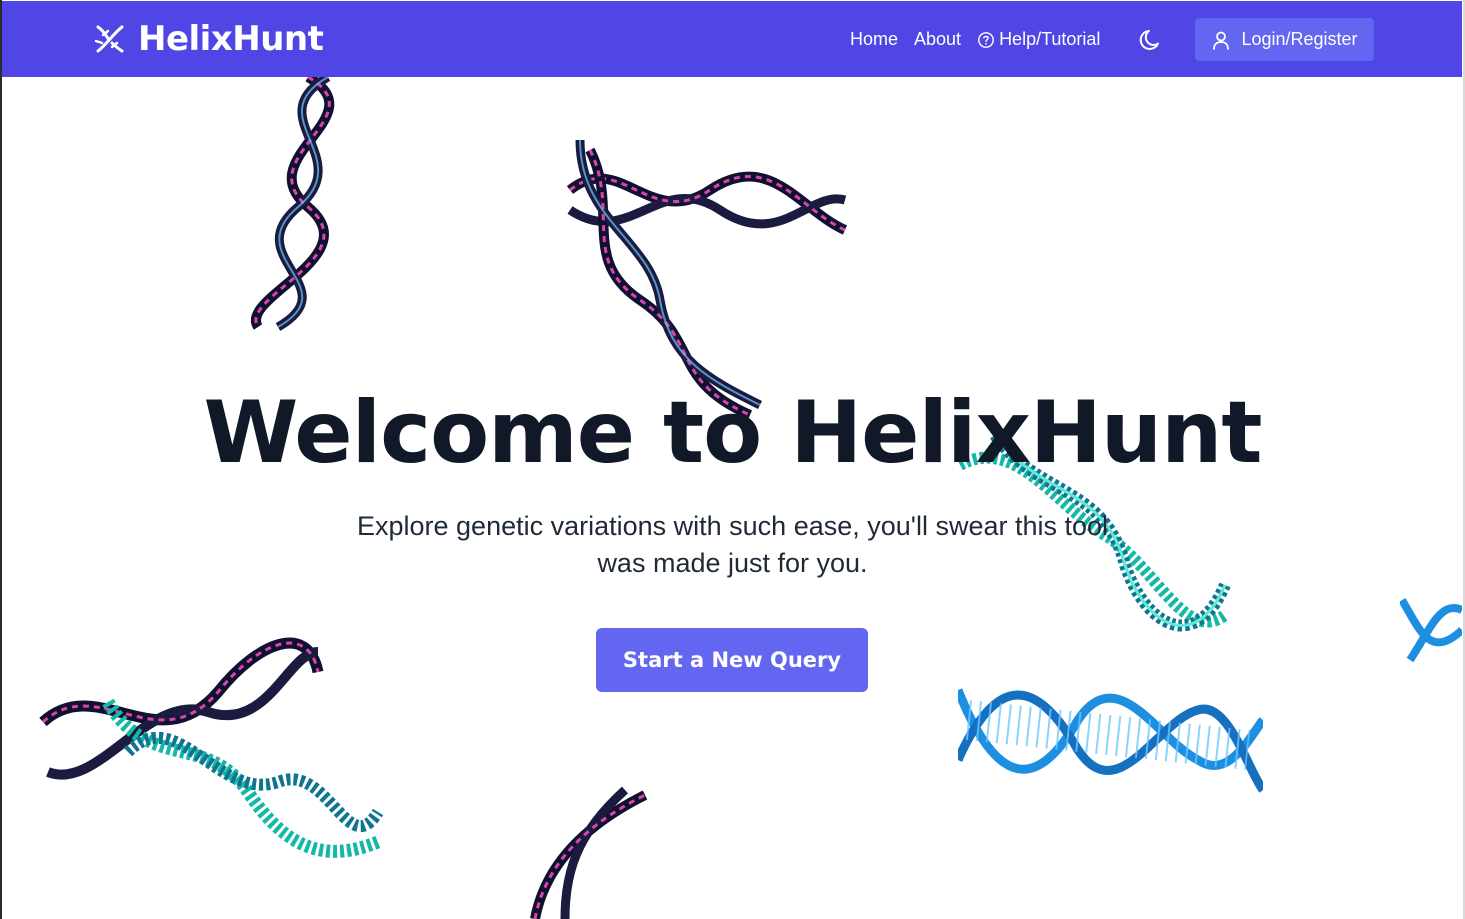 Image resolution: width=1465 pixels, height=919 pixels. I want to click on nav-help-label: Help/Tutorial, so click(1050, 39).